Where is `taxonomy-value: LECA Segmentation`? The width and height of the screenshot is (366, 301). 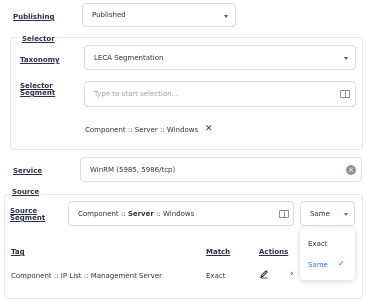
taxonomy-value: LECA Segmentation is located at coordinates (129, 57).